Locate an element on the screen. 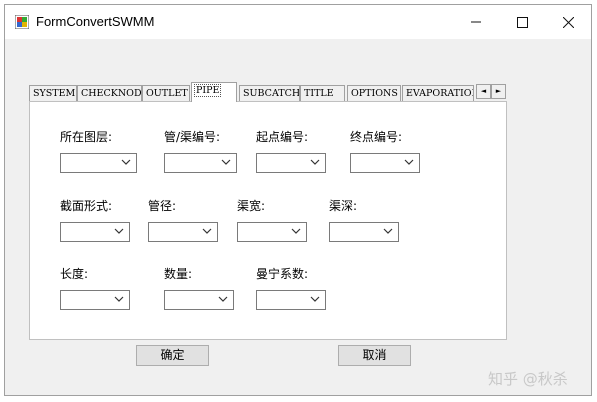 The width and height of the screenshot is (597, 402). diameter-combobox is located at coordinates (183, 232).